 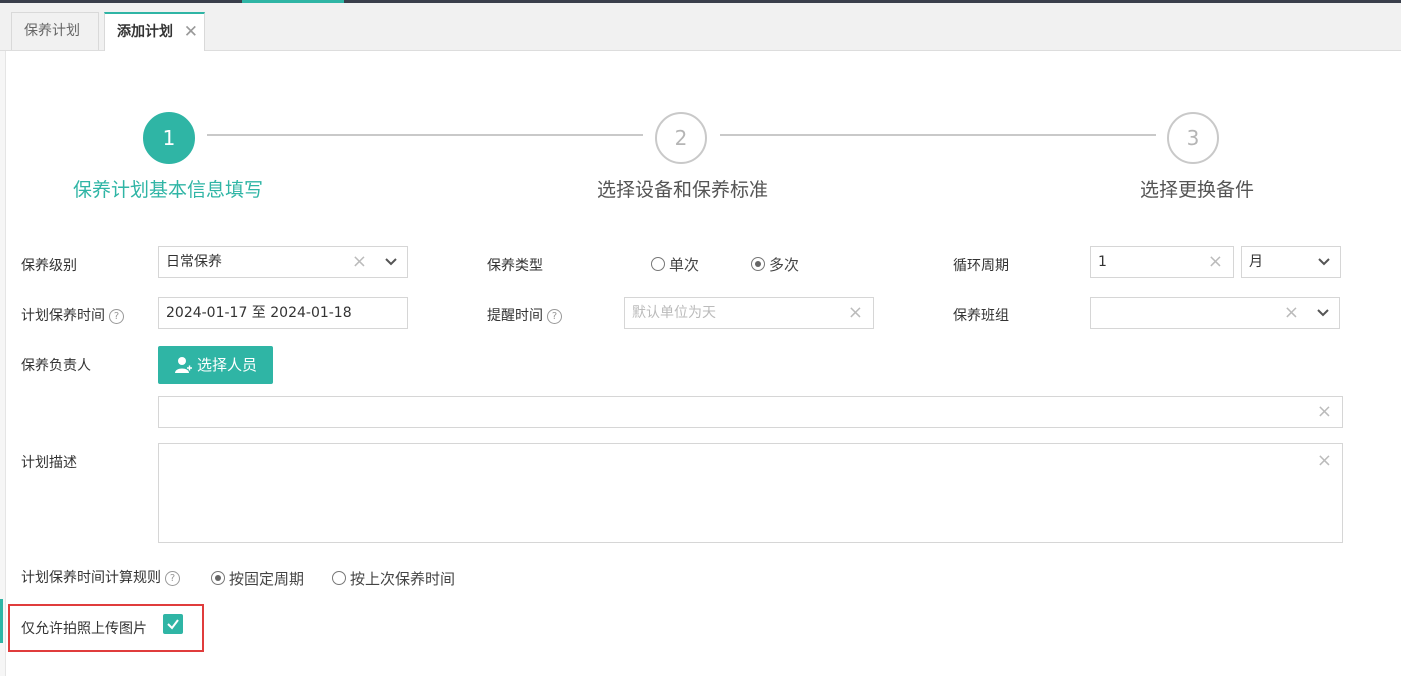 I want to click on rule-label-text: 计划保养时间计算规则, so click(x=91, y=578).